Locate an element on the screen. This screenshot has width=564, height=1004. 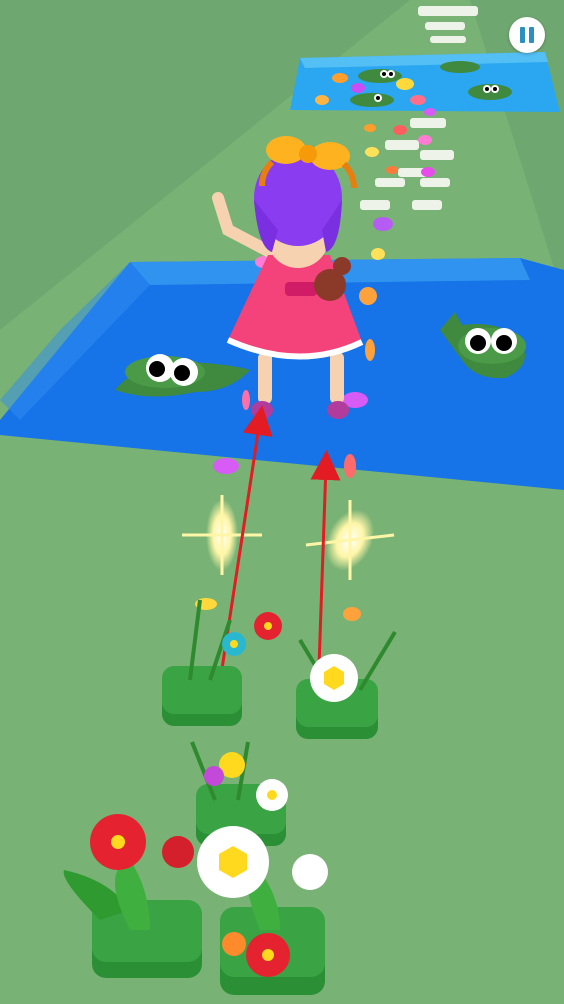
flower-cyan is located at coordinates (234, 644).